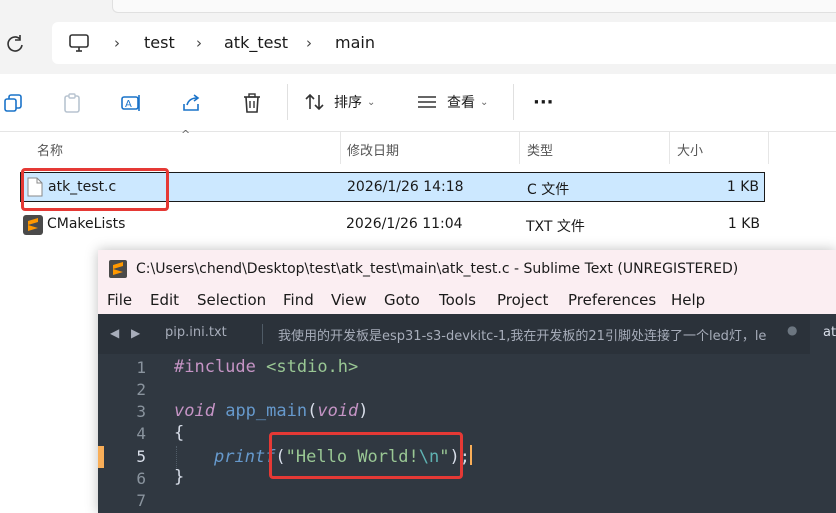 This screenshot has height=513, width=836. Describe the element at coordinates (312, 411) in the screenshot. I see `paren: (` at that location.